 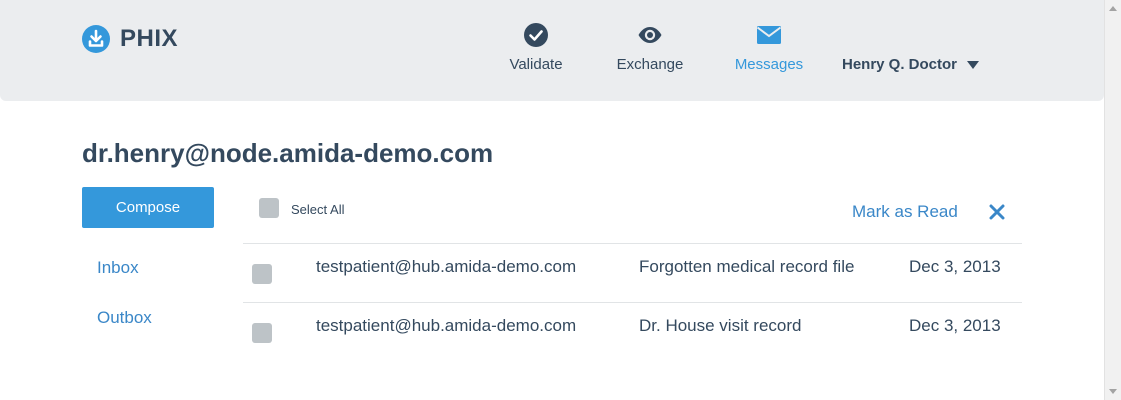 I want to click on user-name: Henry Q. Doctor, so click(x=900, y=64).